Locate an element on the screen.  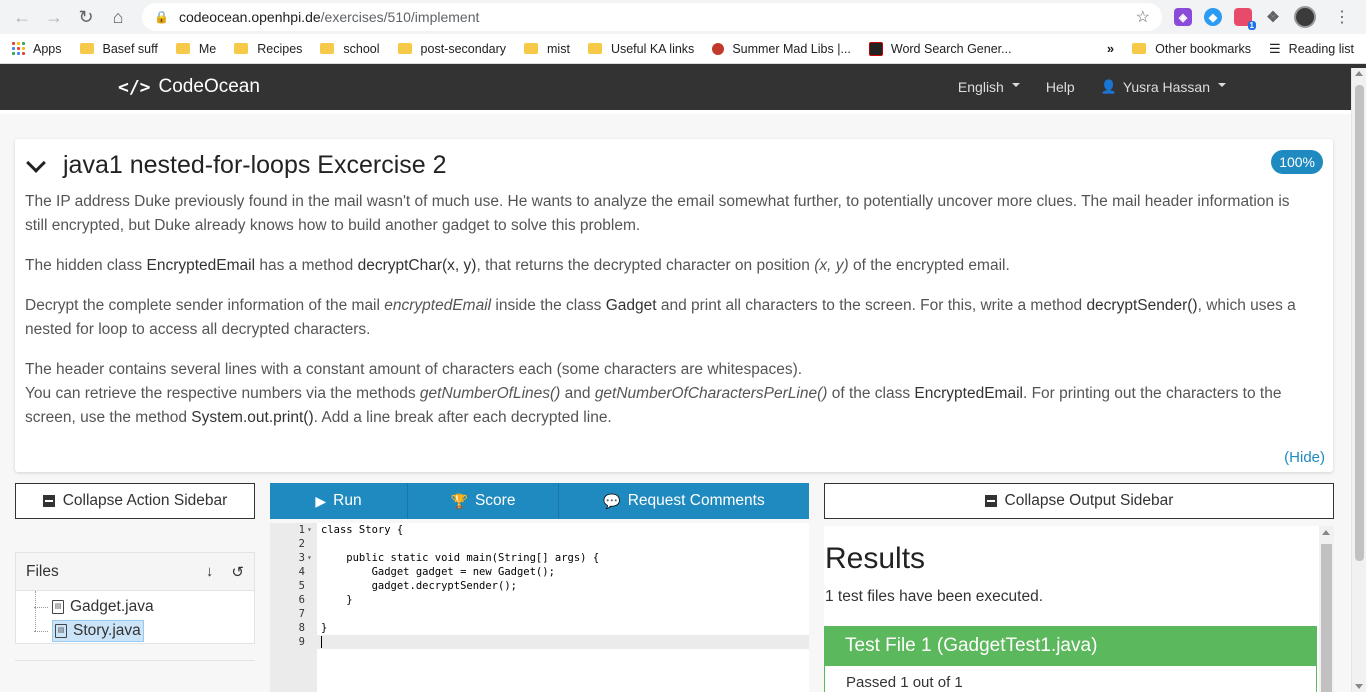
file-item-gadget: ▤ Gadget.java is located at coordinates (144, 607).